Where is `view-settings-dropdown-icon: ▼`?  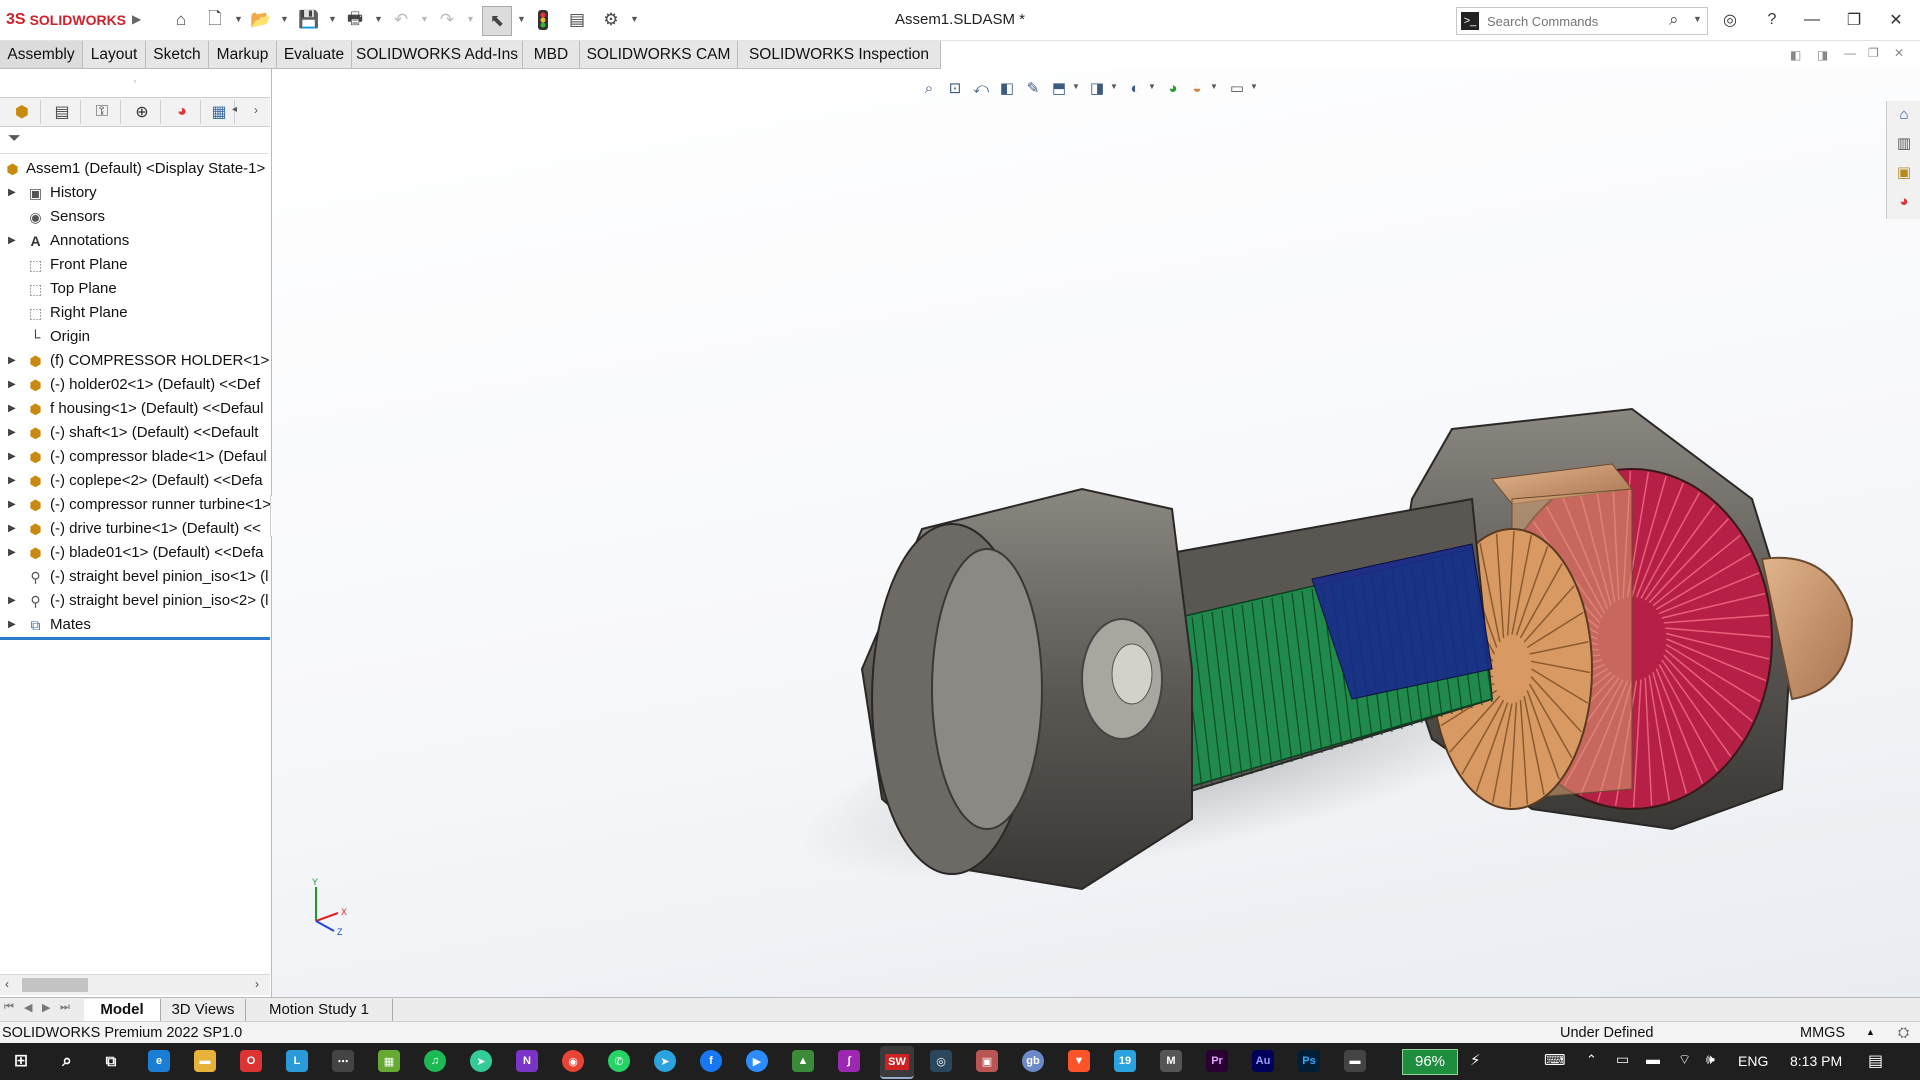 view-settings-dropdown-icon: ▼ is located at coordinates (1254, 86).